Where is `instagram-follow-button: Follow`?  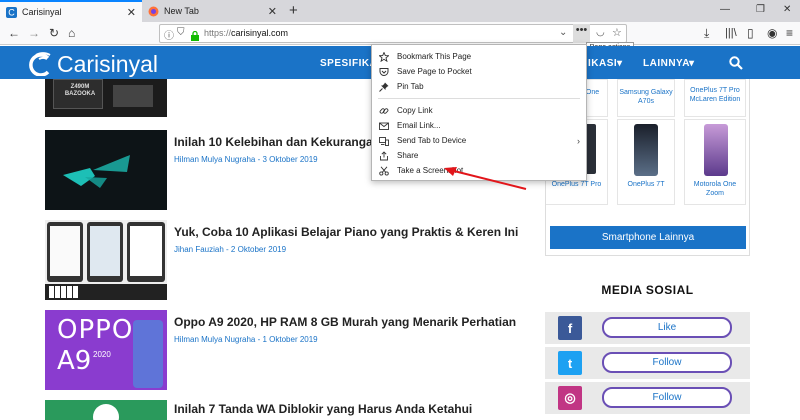 instagram-follow-button: Follow is located at coordinates (667, 397).